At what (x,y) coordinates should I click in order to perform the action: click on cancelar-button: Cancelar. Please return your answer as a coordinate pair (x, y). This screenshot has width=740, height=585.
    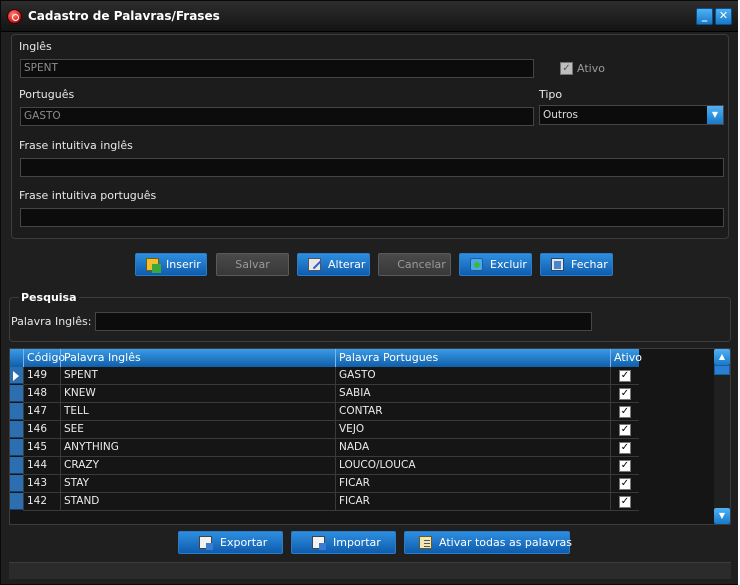
    Looking at the image, I should click on (414, 264).